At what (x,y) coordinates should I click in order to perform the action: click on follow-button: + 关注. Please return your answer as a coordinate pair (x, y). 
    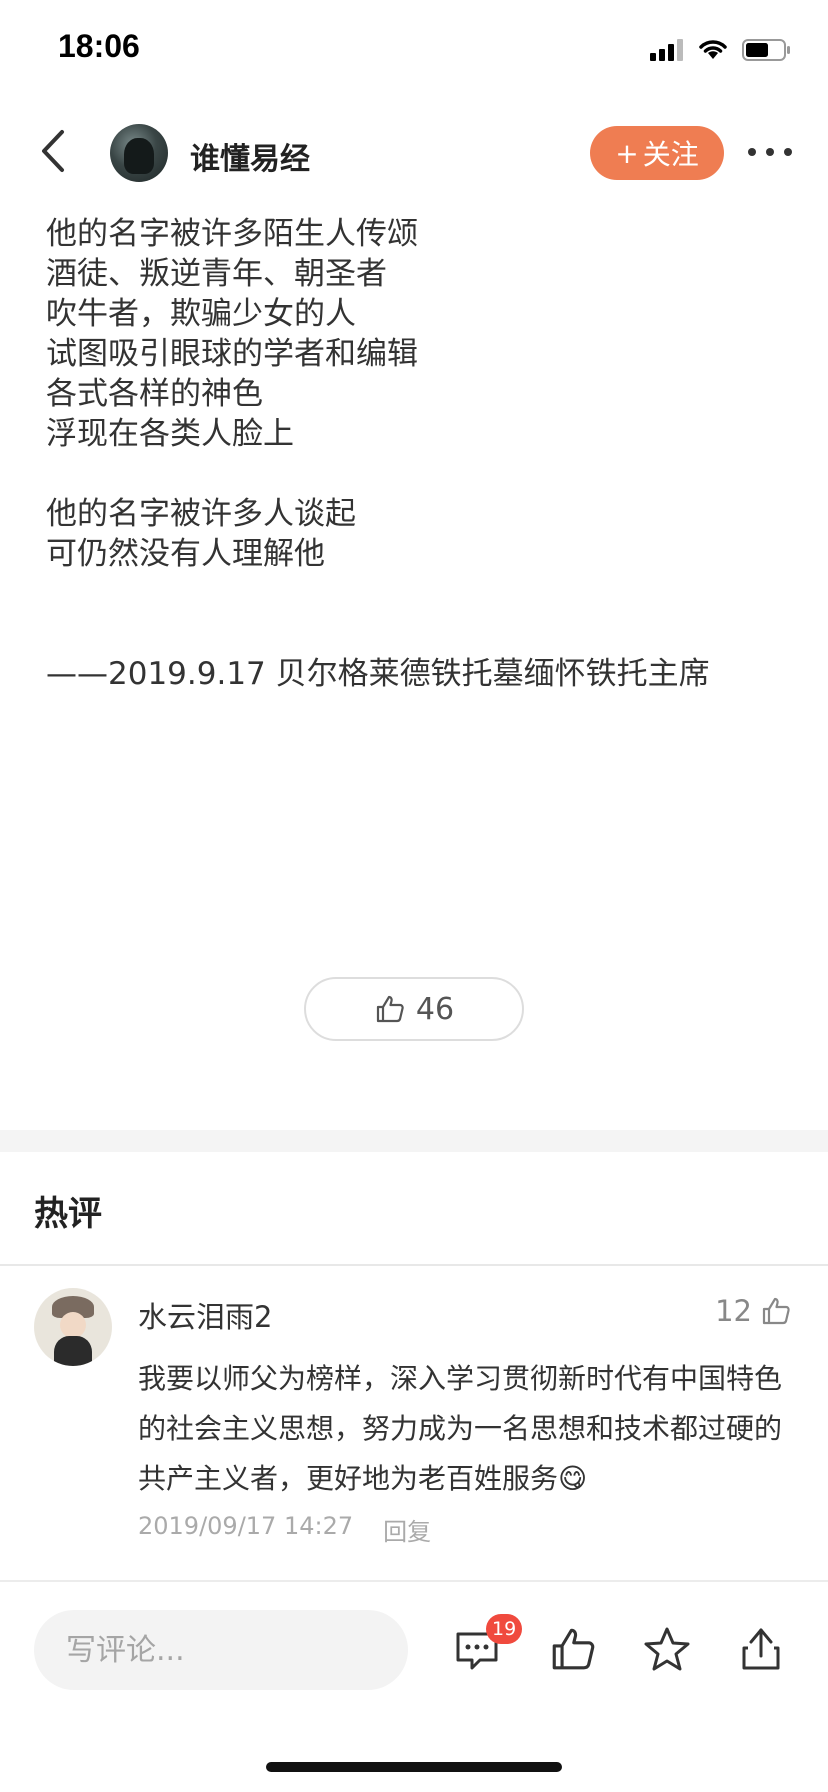
    Looking at the image, I should click on (657, 153).